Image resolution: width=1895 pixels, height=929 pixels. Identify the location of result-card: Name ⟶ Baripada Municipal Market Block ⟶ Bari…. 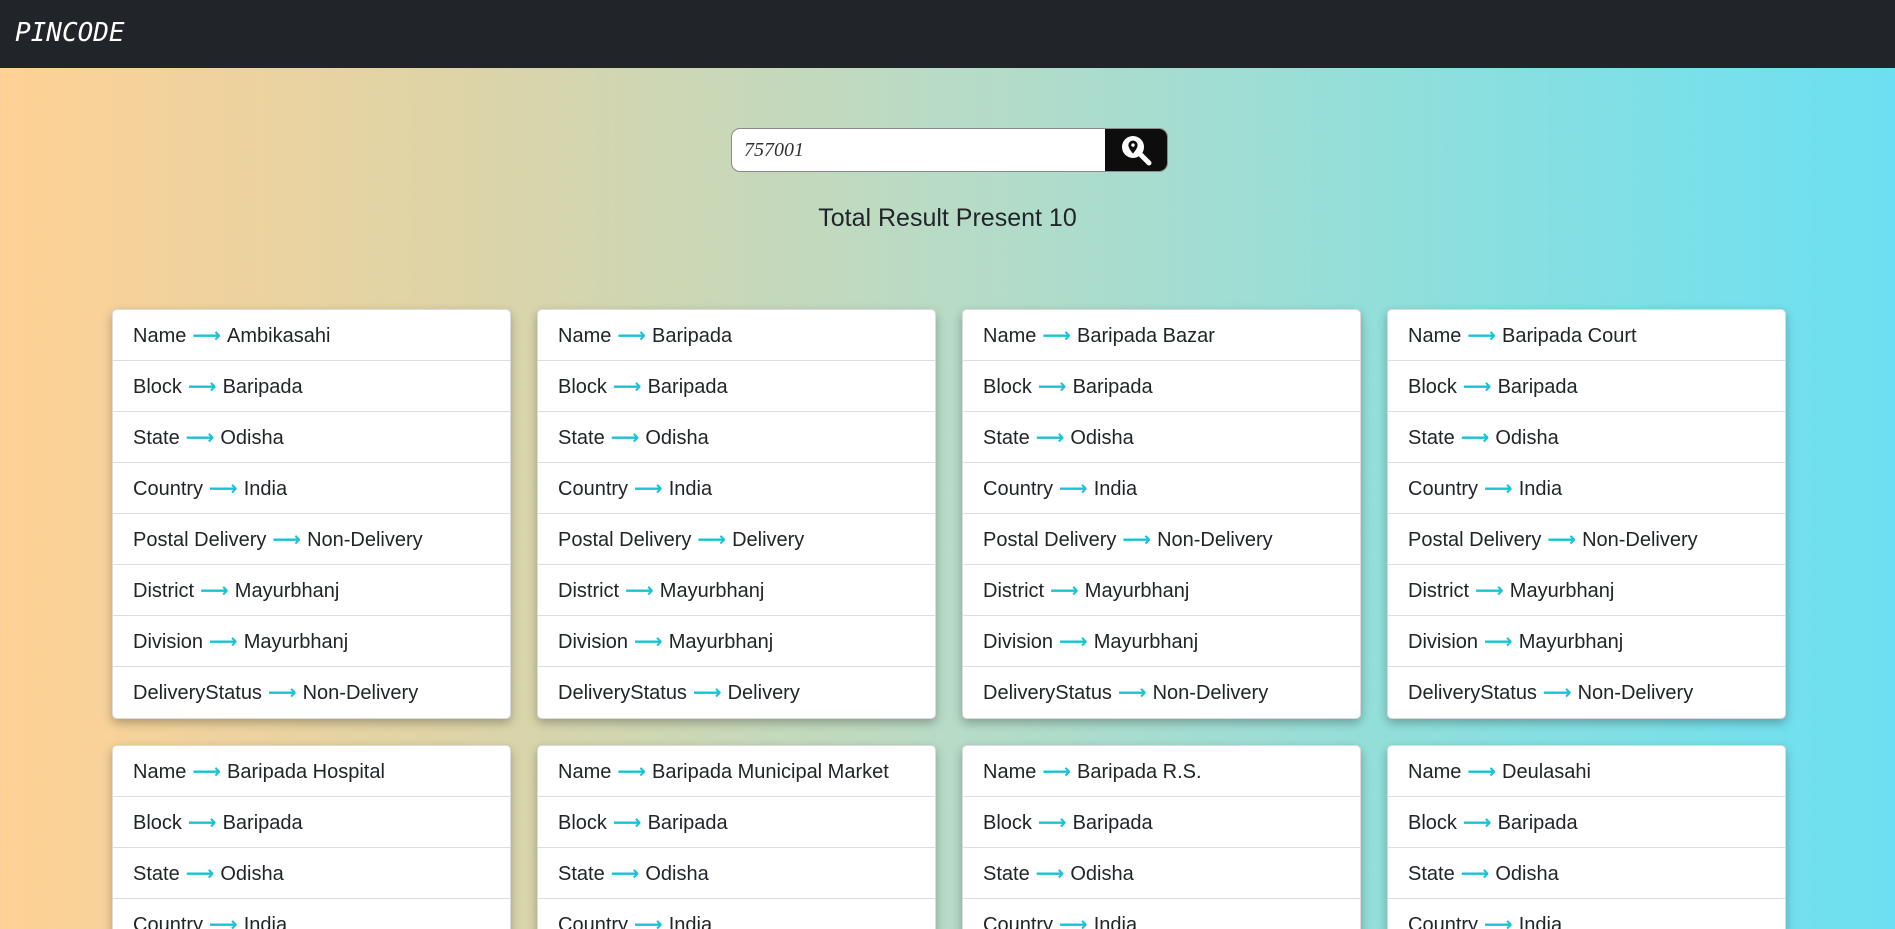
(736, 837).